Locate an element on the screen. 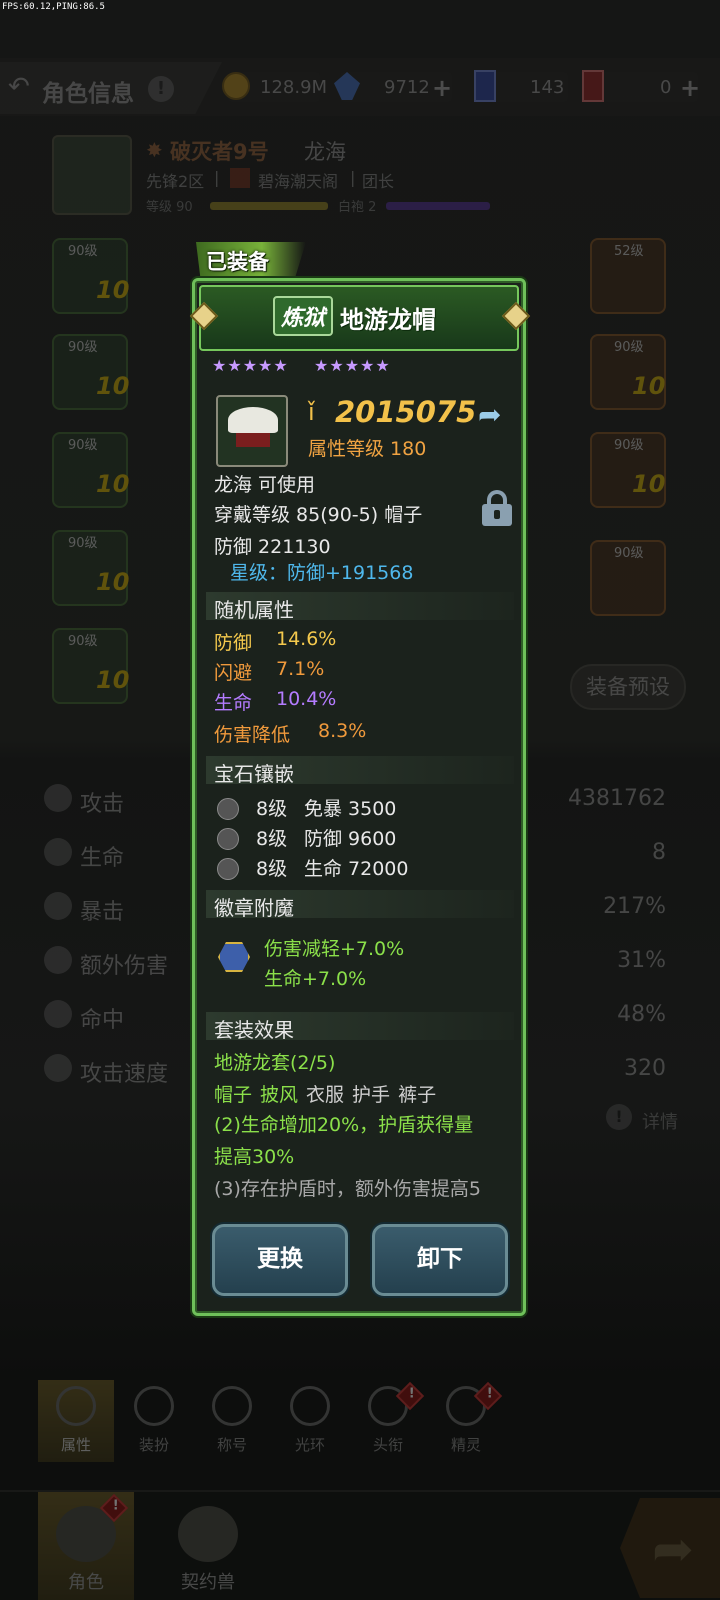 Image resolution: width=720 pixels, height=1600 pixels. player-title: 破灭者9号 is located at coordinates (219, 152).